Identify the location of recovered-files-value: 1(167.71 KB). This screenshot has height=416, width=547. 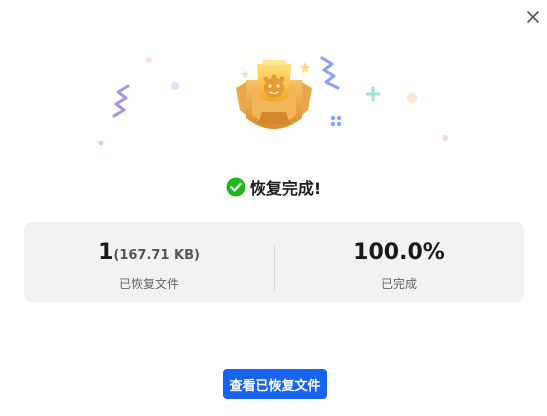
(149, 252).